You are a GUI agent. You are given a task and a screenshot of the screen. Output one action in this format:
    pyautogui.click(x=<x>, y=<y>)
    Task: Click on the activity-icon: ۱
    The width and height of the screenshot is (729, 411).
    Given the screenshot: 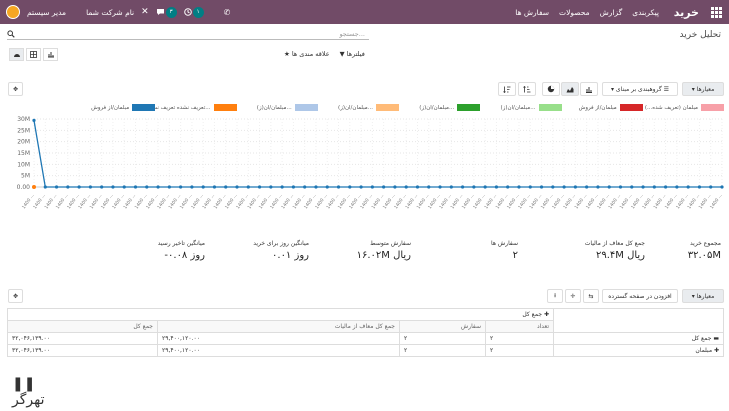 What is the action you would take?
    pyautogui.click(x=193, y=12)
    